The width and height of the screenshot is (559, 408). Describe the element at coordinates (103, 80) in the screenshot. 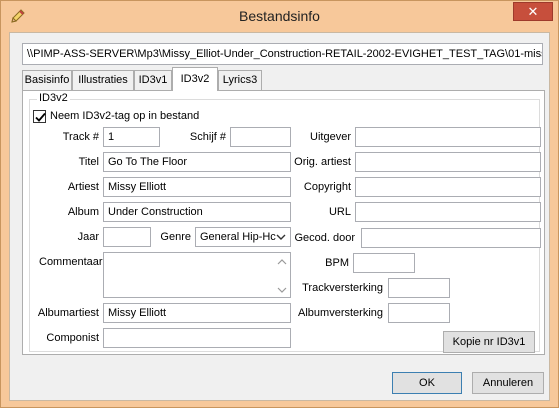

I see `tab-illustraties: Illustraties` at that location.